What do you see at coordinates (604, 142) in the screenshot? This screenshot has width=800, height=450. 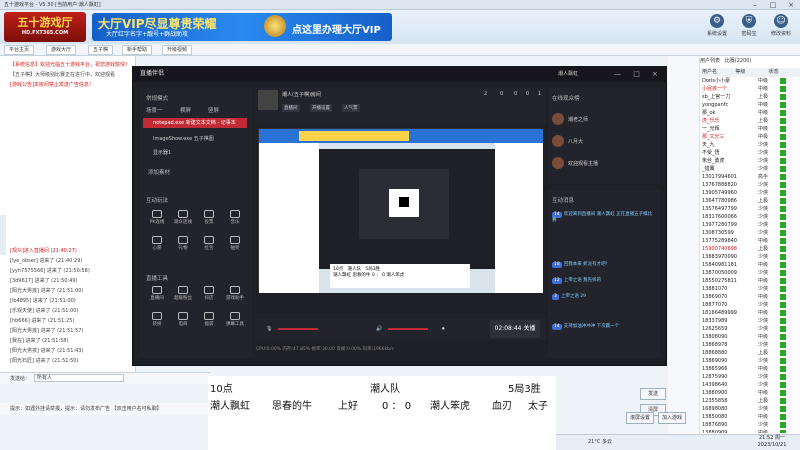 I see `audience-item: 八月大` at bounding box center [604, 142].